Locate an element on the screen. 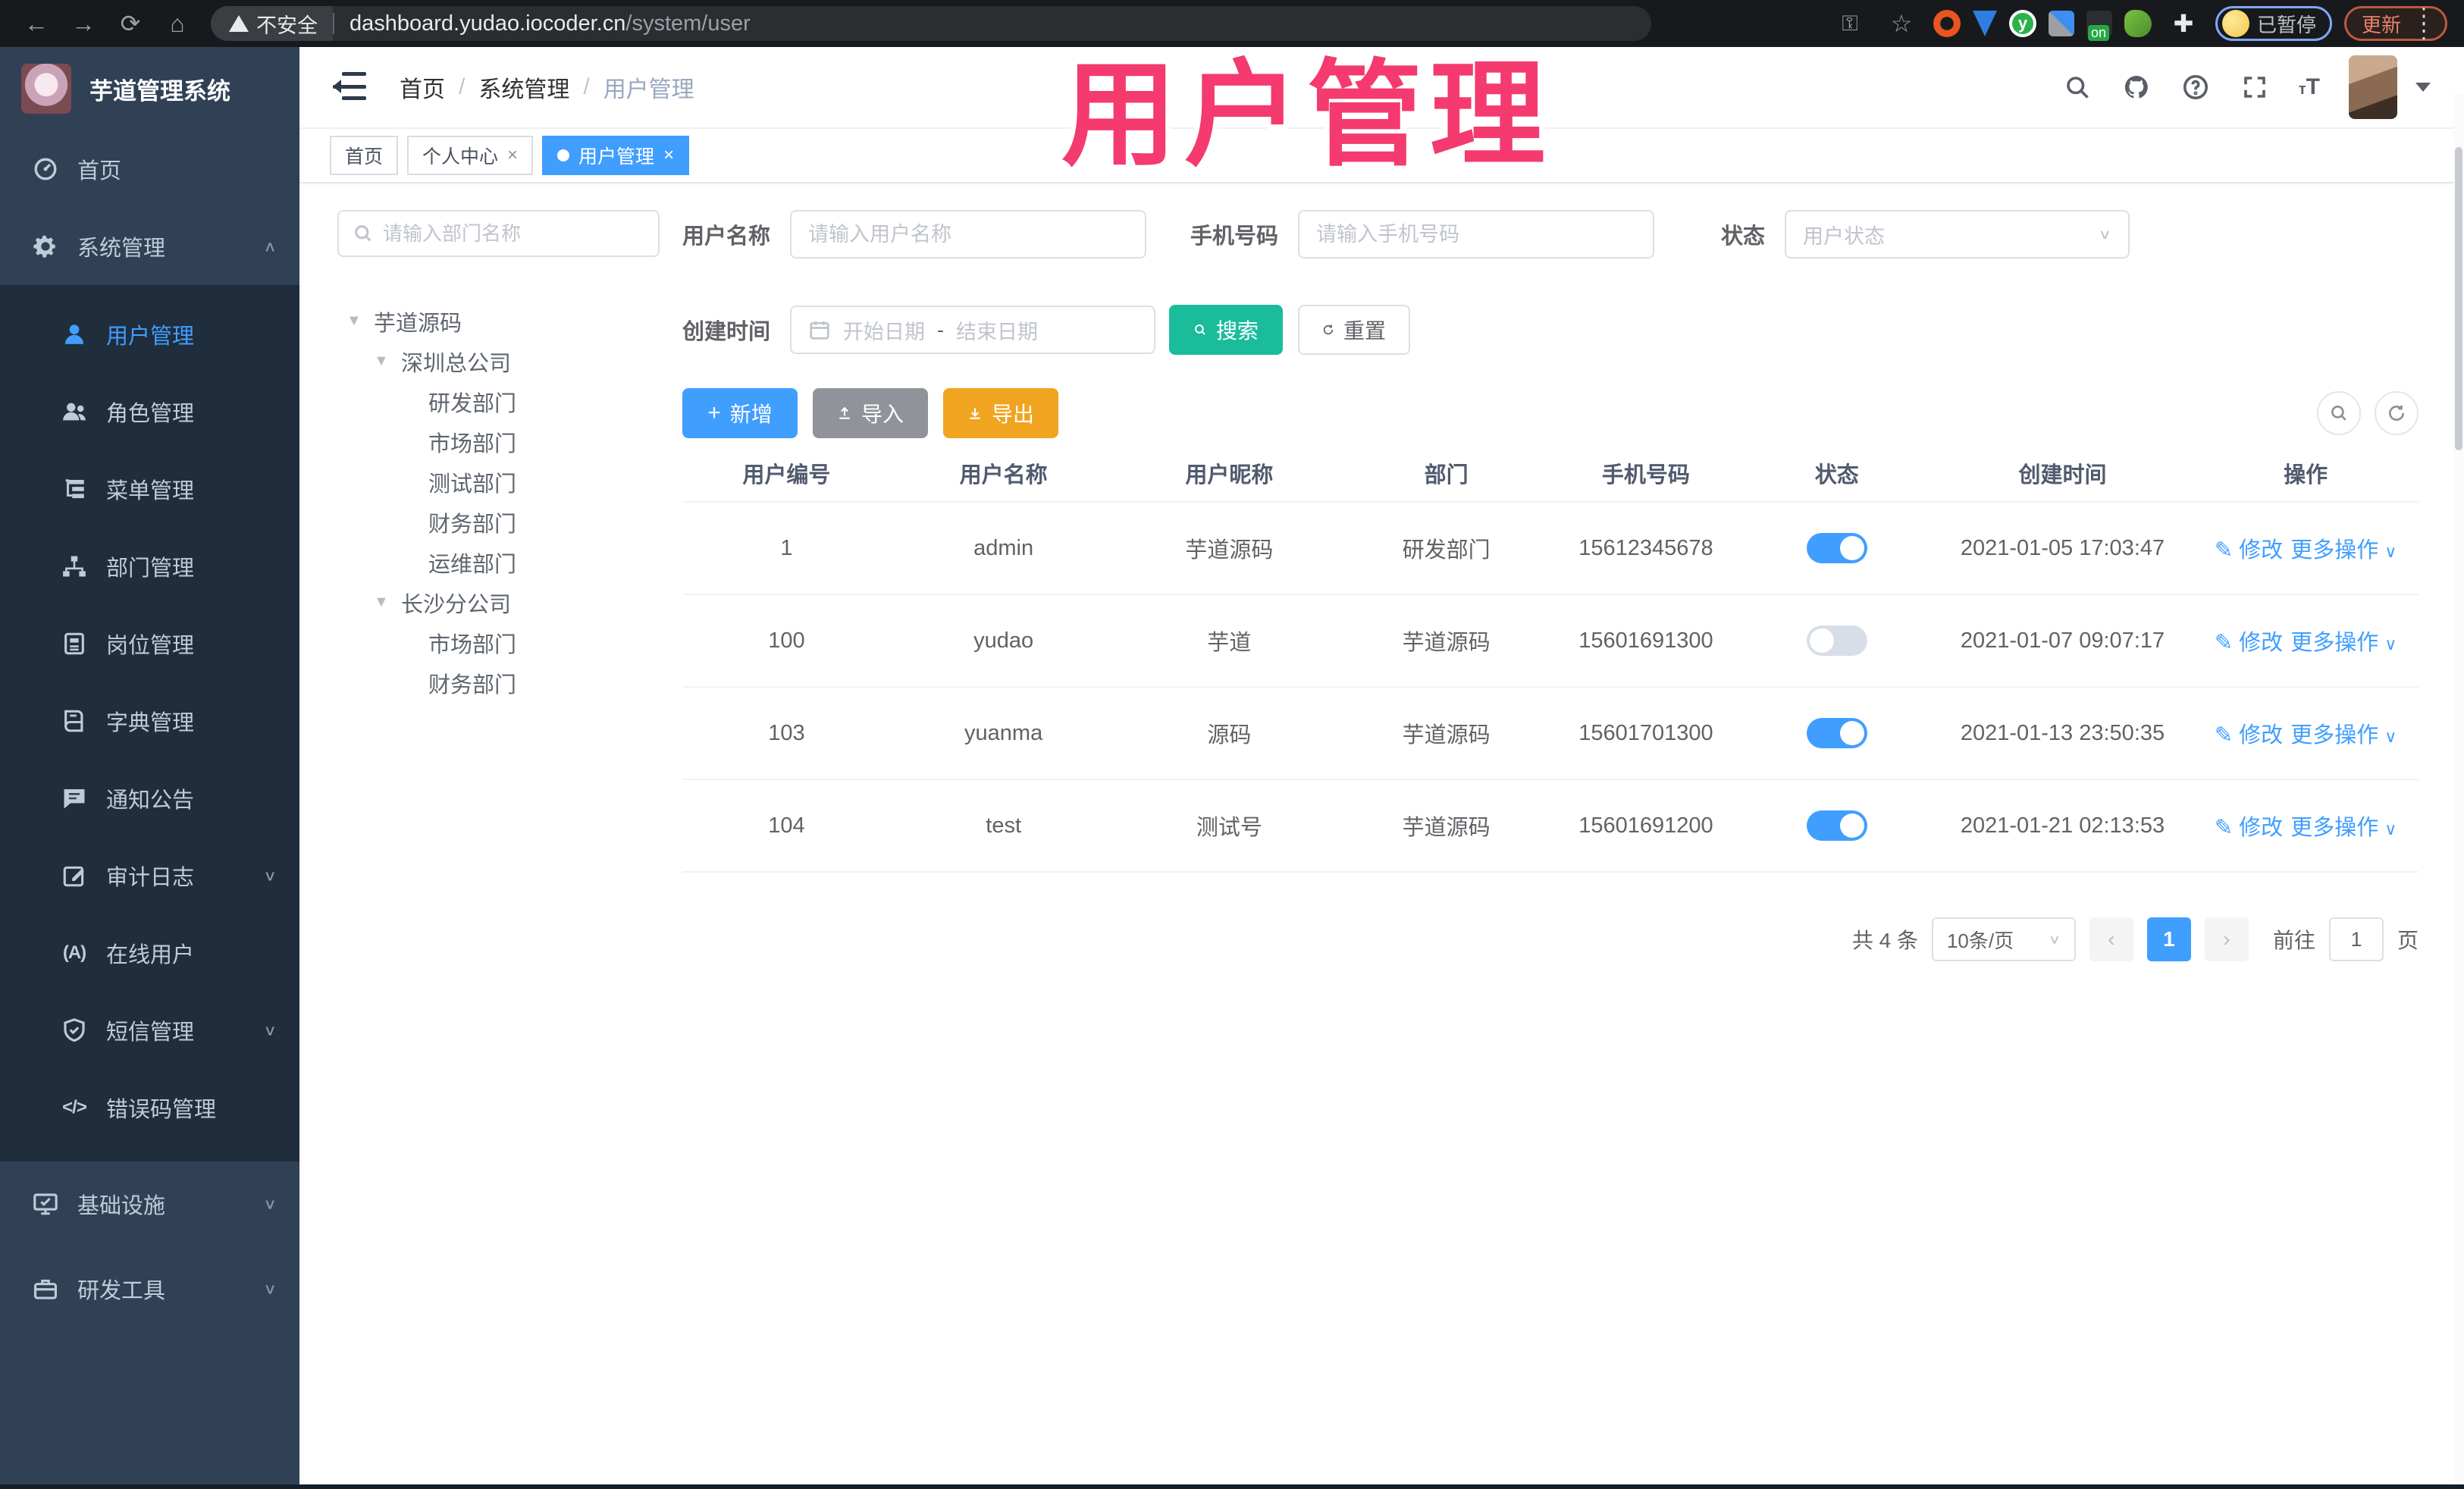  page-scrollbar is located at coordinates (2458, 791).